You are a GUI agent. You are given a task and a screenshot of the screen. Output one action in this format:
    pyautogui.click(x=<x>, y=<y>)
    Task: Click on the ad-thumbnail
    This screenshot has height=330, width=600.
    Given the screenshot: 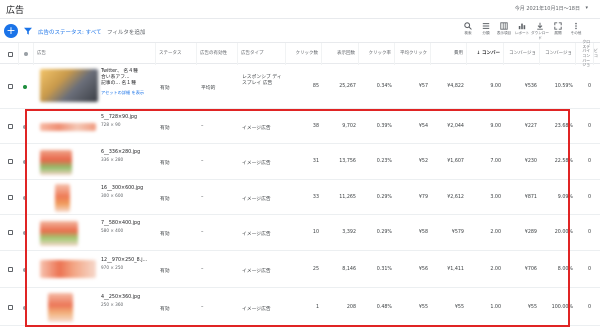 What is the action you would take?
    pyautogui.click(x=62, y=198)
    